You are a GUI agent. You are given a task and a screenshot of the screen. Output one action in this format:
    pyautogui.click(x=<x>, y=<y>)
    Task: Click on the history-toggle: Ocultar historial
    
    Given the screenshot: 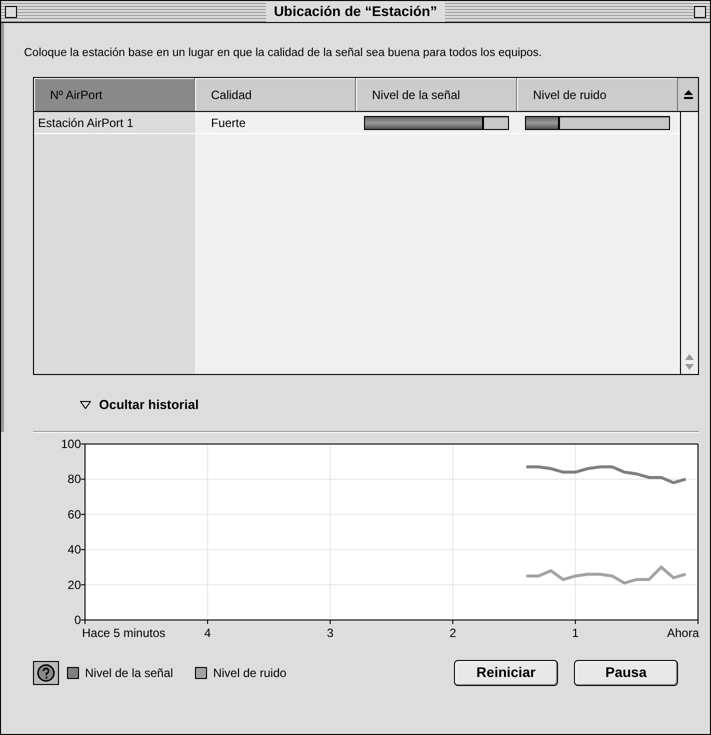 What is the action you would take?
    pyautogui.click(x=139, y=405)
    